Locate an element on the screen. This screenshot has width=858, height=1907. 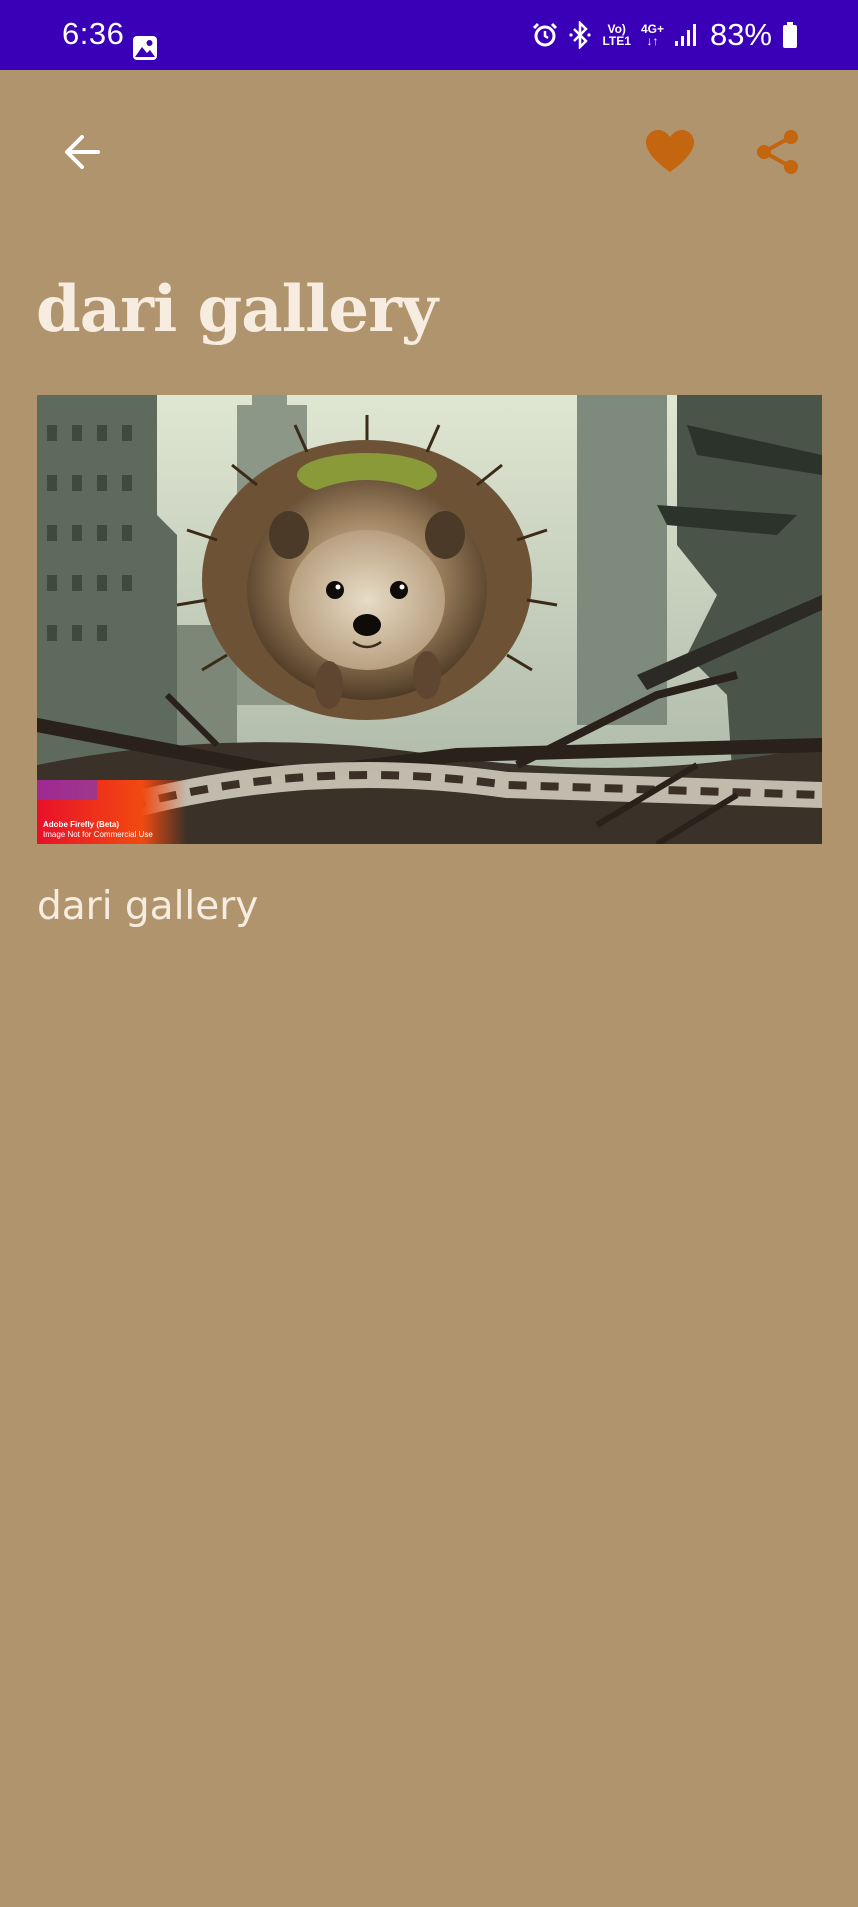
volte-indicator: Vo) LTE1 is located at coordinates (616, 35).